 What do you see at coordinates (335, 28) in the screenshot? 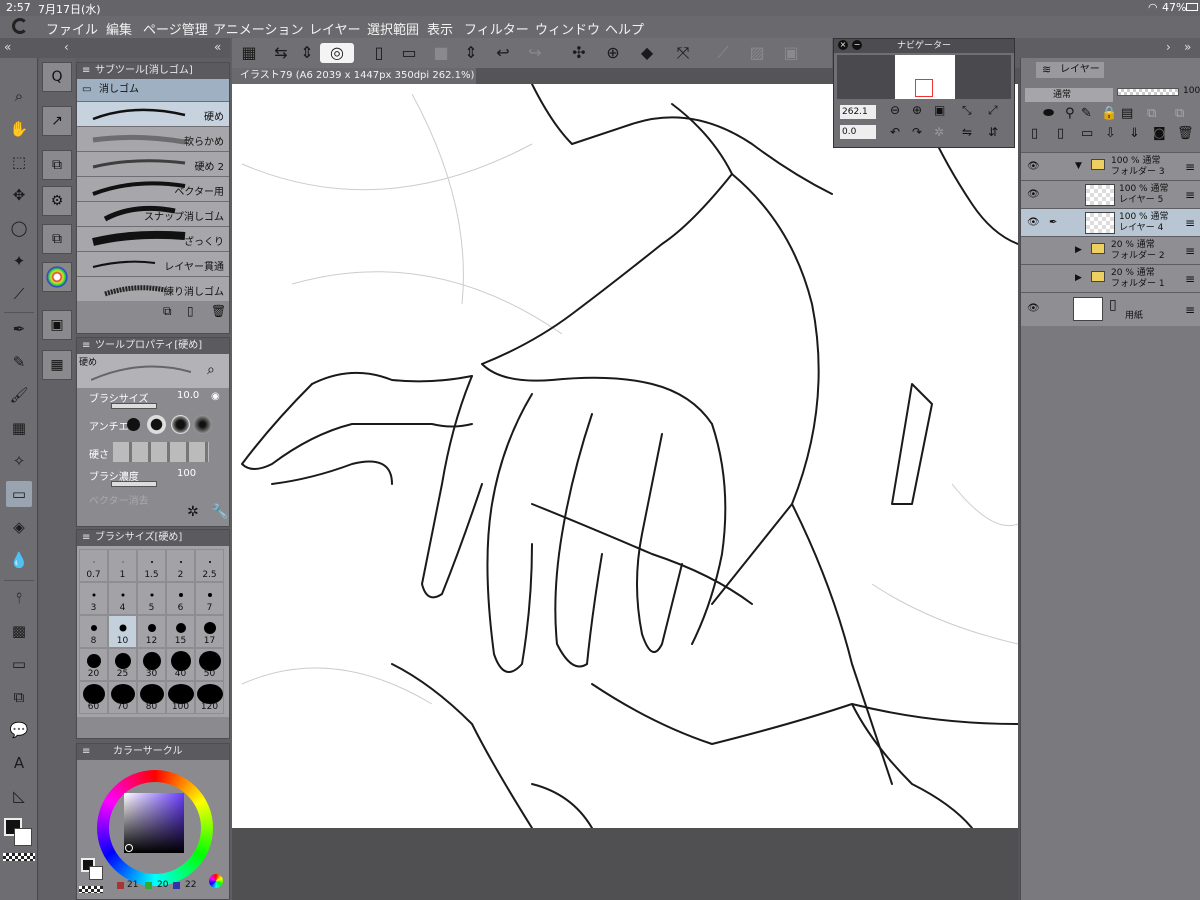
I see `menu-layer: レイヤー` at bounding box center [335, 28].